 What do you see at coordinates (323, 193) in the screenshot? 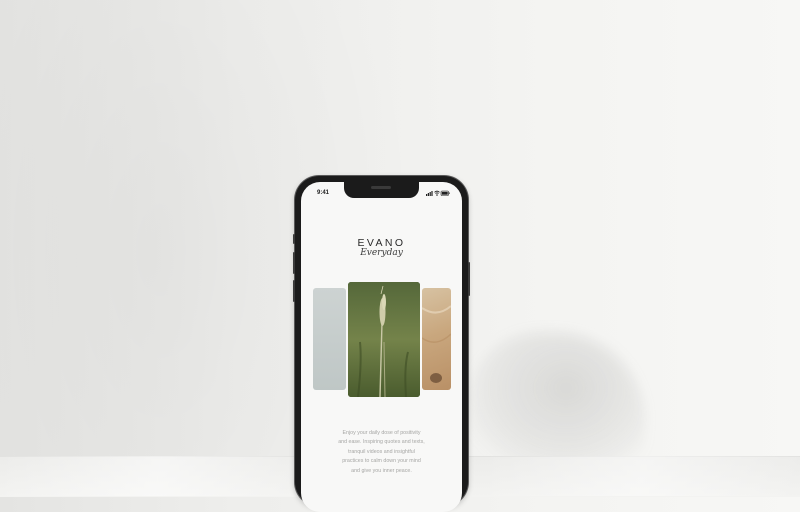
I see `status-time: 9:41` at bounding box center [323, 193].